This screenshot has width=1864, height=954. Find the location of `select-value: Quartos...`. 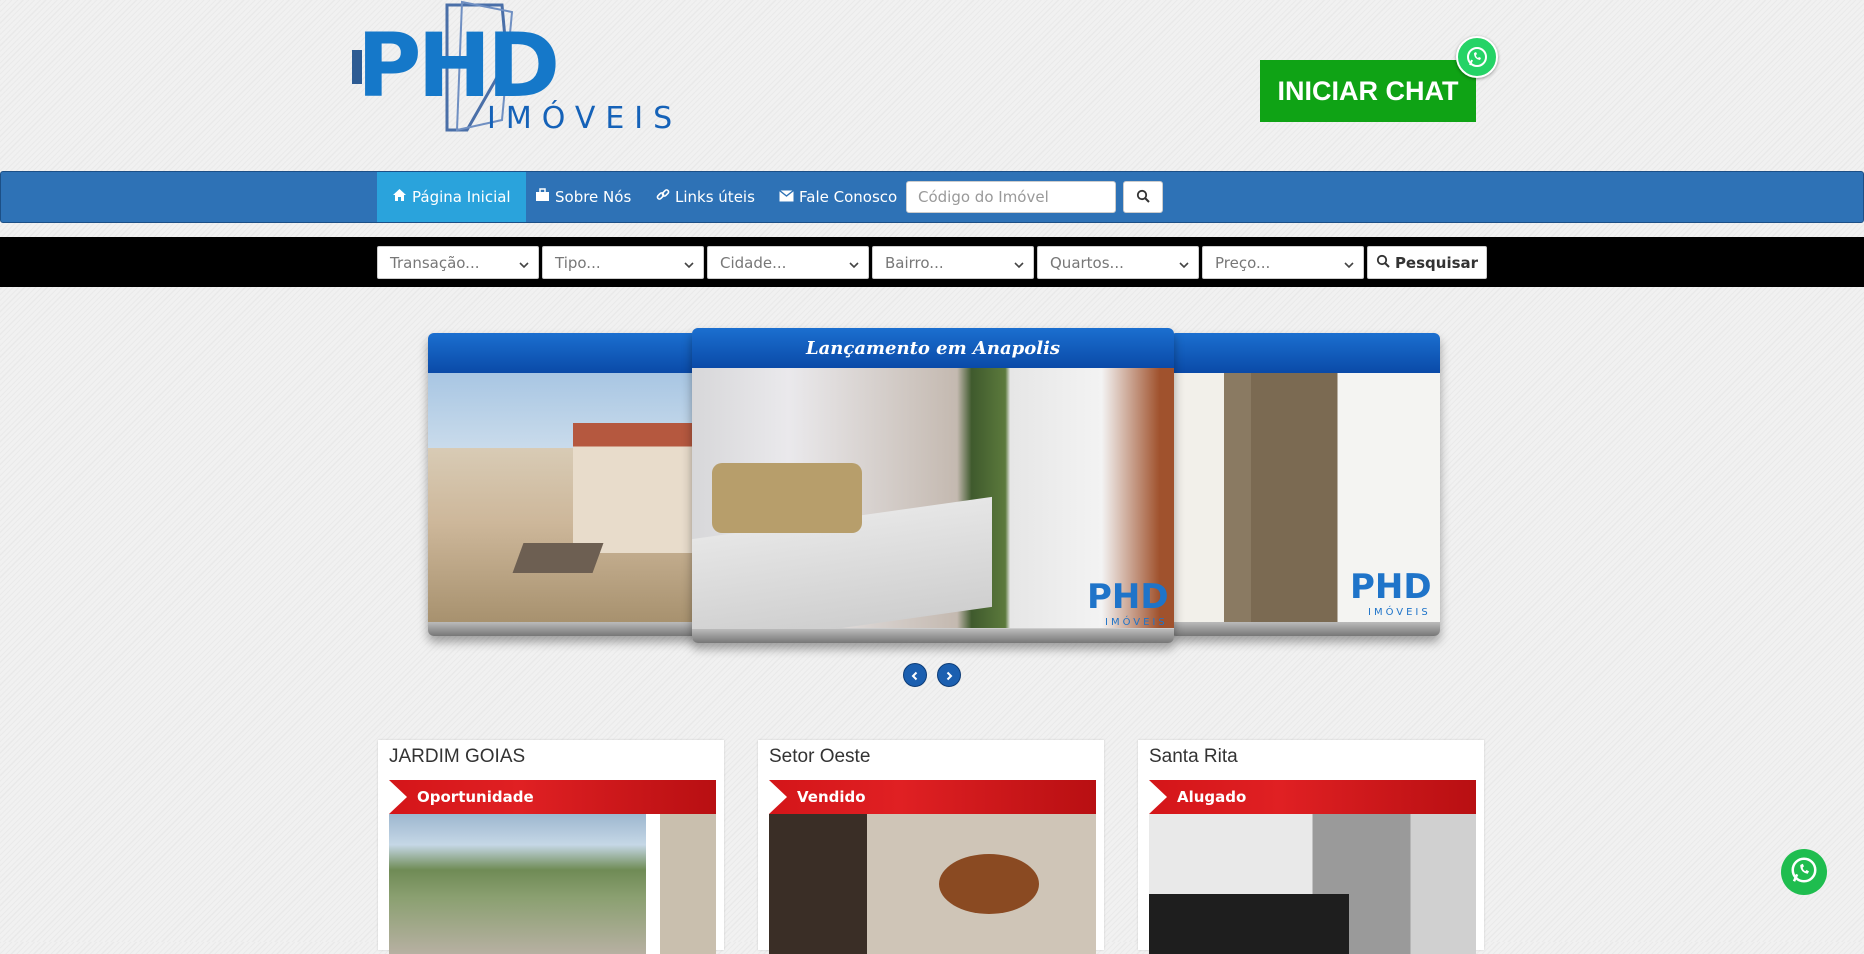

select-value: Quartos... is located at coordinates (1087, 262).